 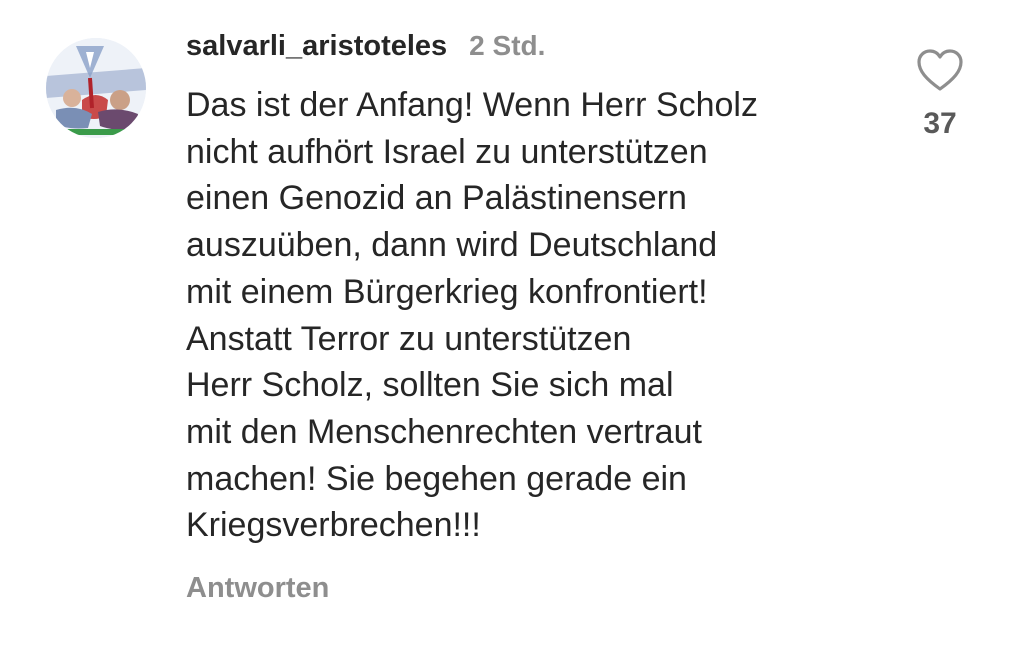 I want to click on comment-line: mit den Menschenrechten vertraut, so click(x=444, y=431).